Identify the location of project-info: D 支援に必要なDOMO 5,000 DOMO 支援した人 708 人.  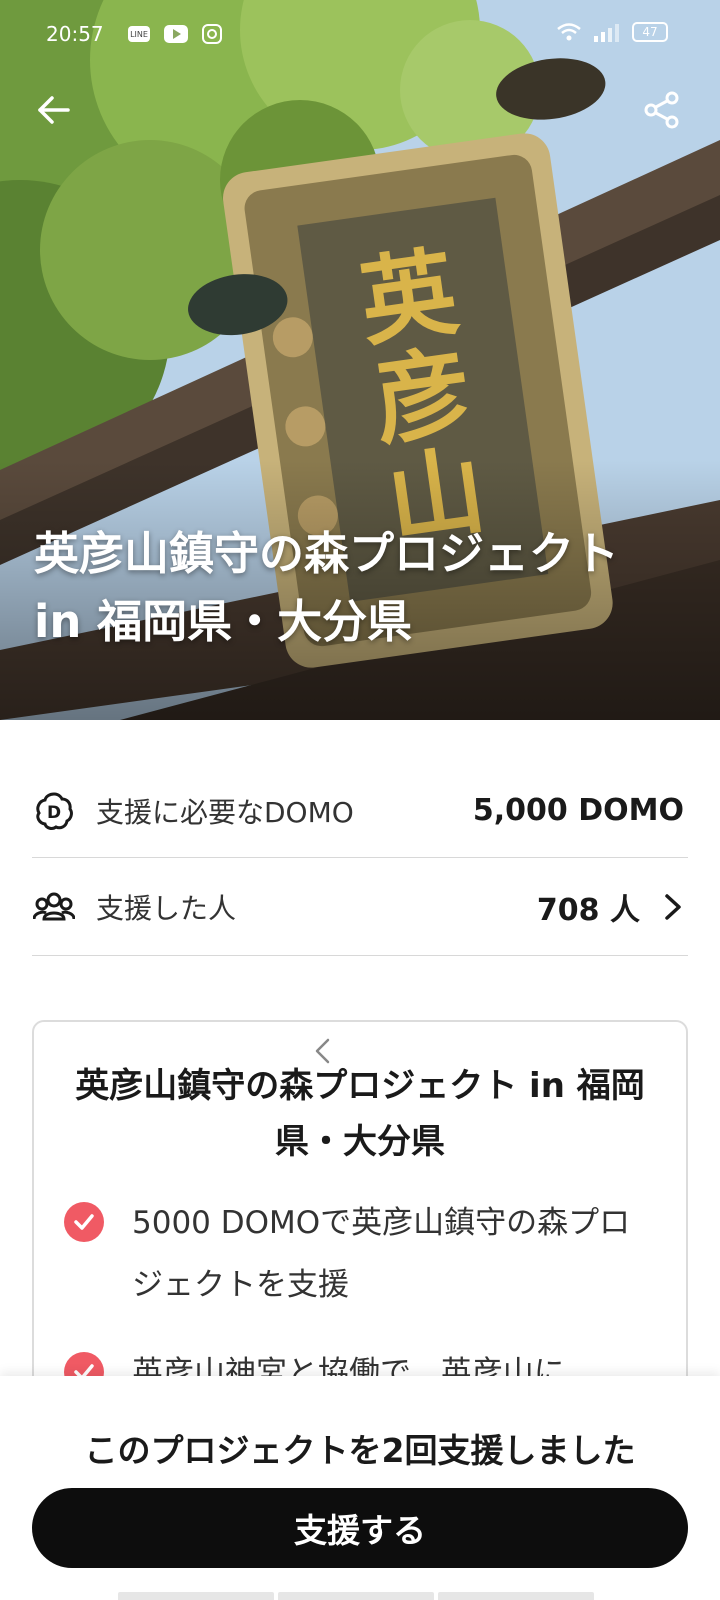
(360, 860).